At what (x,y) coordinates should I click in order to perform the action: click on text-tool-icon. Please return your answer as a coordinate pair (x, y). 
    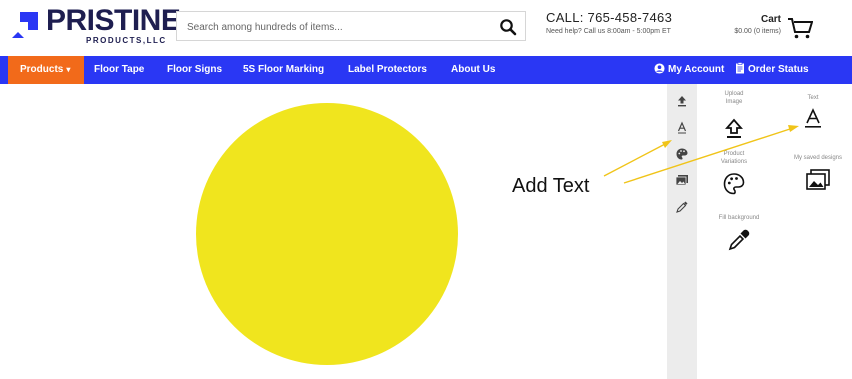
    Looking at the image, I should click on (682, 128).